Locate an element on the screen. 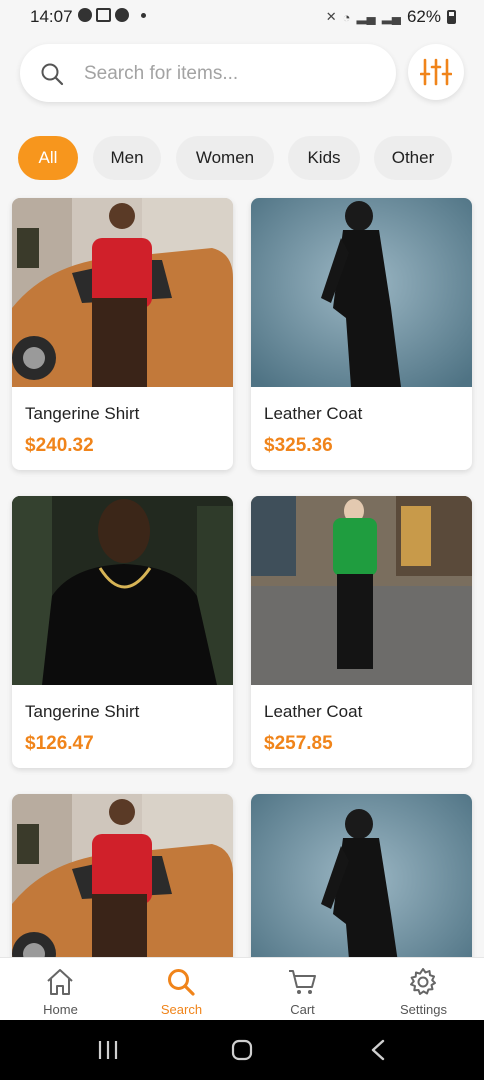 This screenshot has width=484, height=1080. bottom-navigation: Home Search Cart Settings is located at coordinates (242, 989).